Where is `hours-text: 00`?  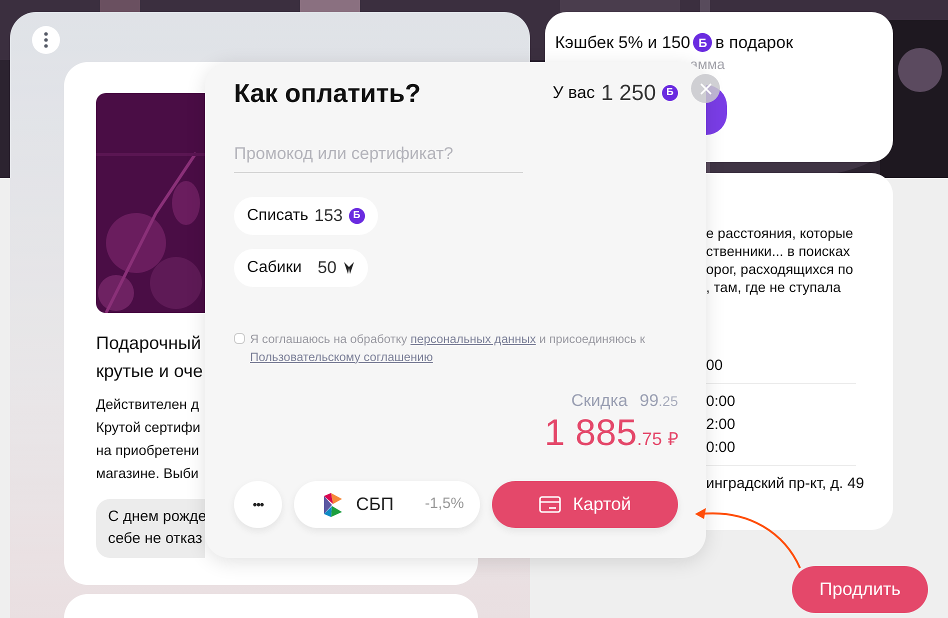 hours-text: 00 is located at coordinates (715, 366).